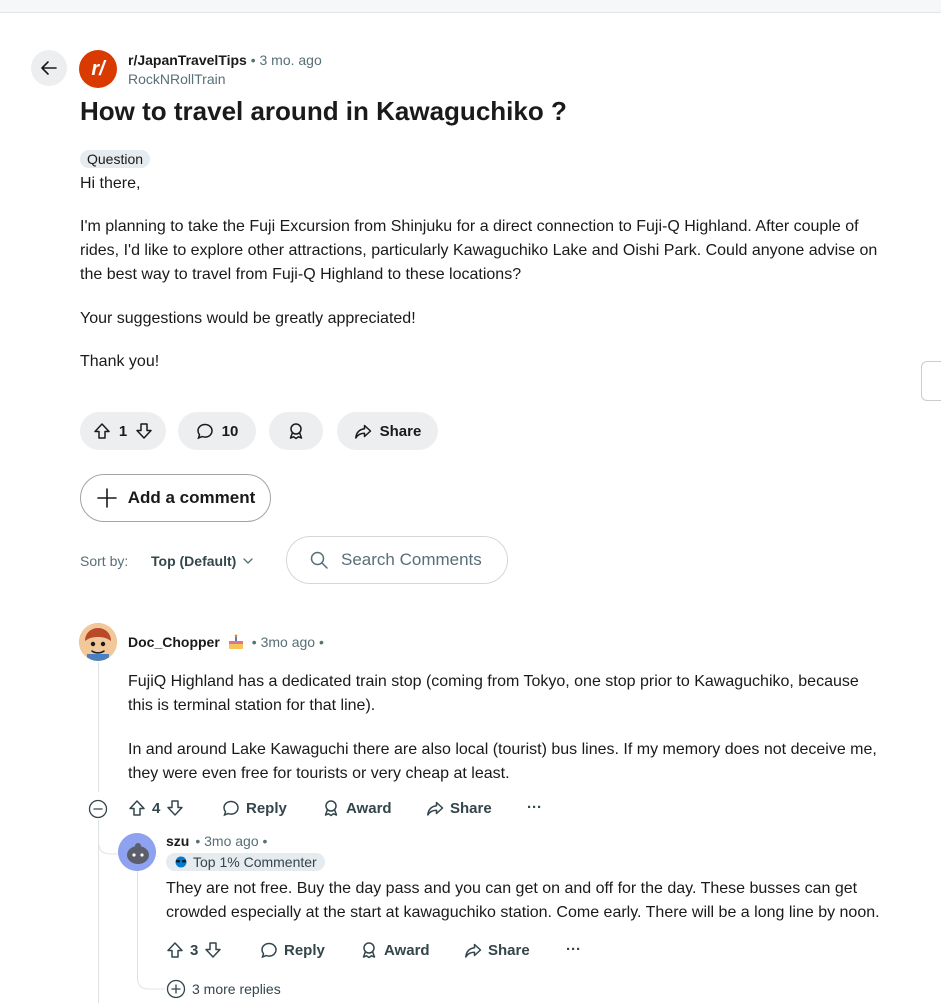 This screenshot has height=1003, width=941. I want to click on top-bar, so click(470, 6).